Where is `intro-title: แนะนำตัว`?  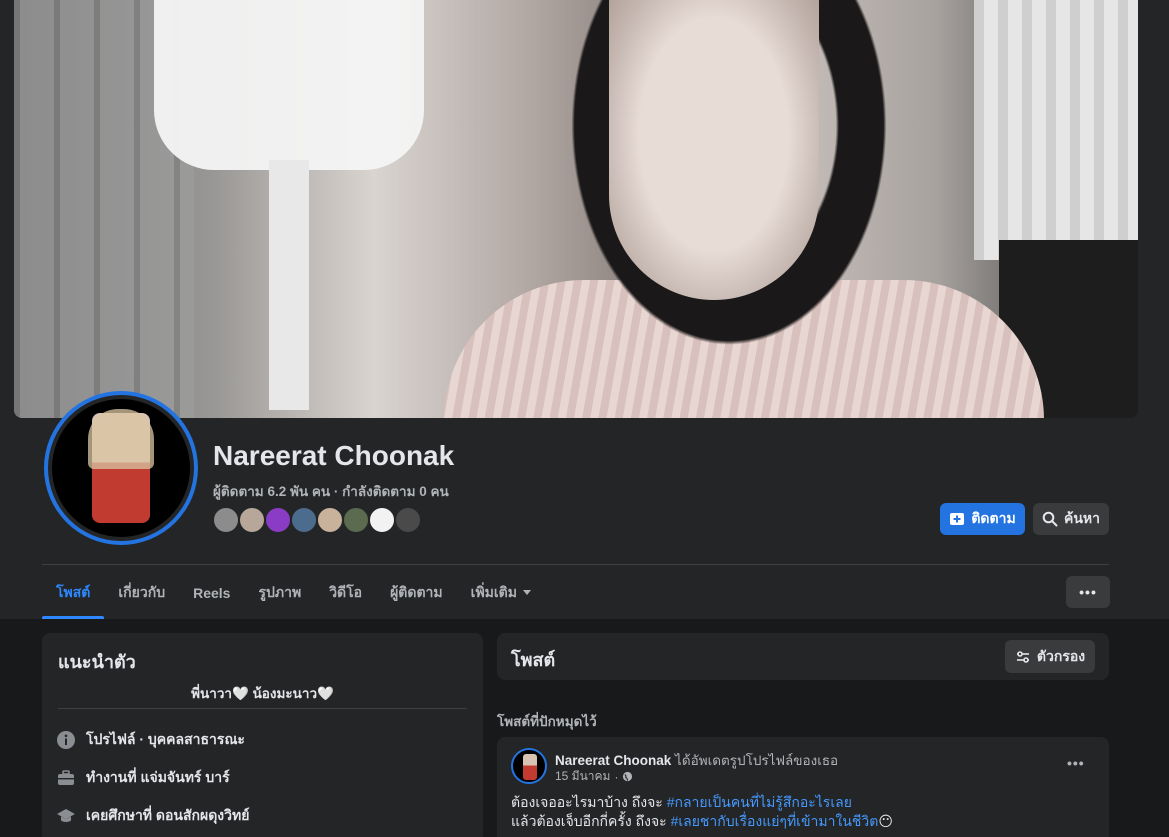
intro-title: แนะนำตัว is located at coordinates (97, 662).